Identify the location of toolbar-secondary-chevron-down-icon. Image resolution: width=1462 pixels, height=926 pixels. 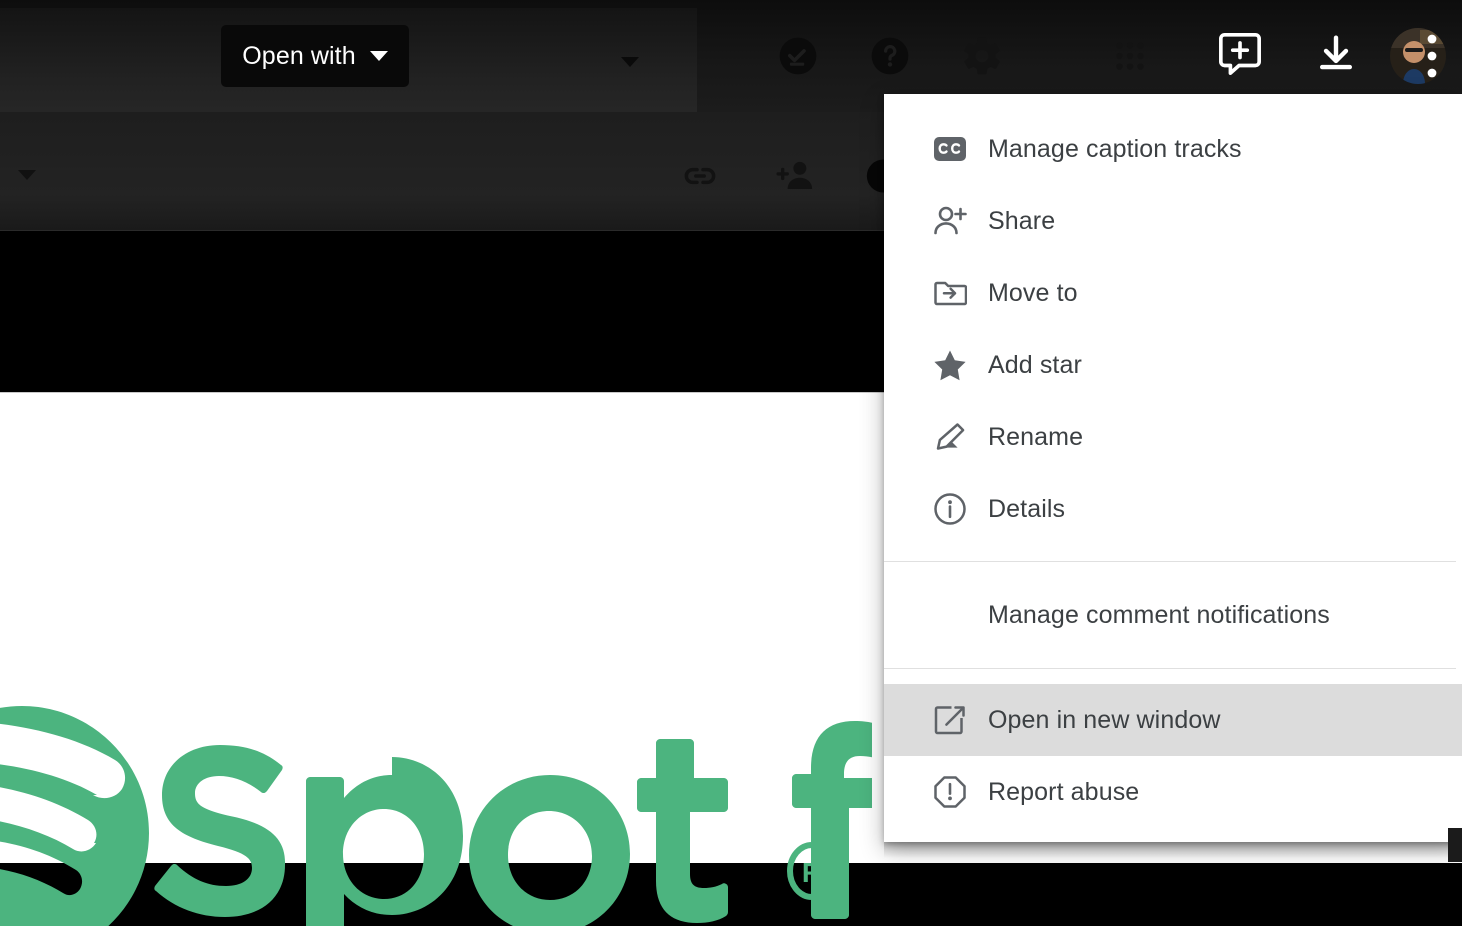
(630, 62).